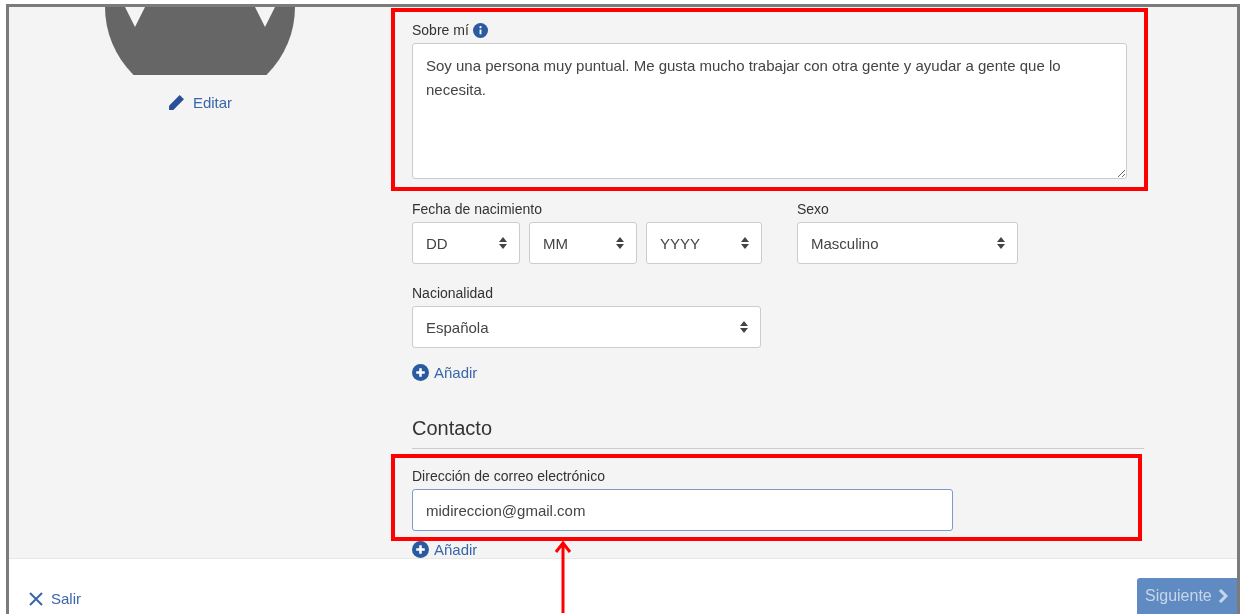 This screenshot has width=1243, height=614. Describe the element at coordinates (682, 510) in the screenshot. I see `email-field: midireccion@gmail.com` at that location.